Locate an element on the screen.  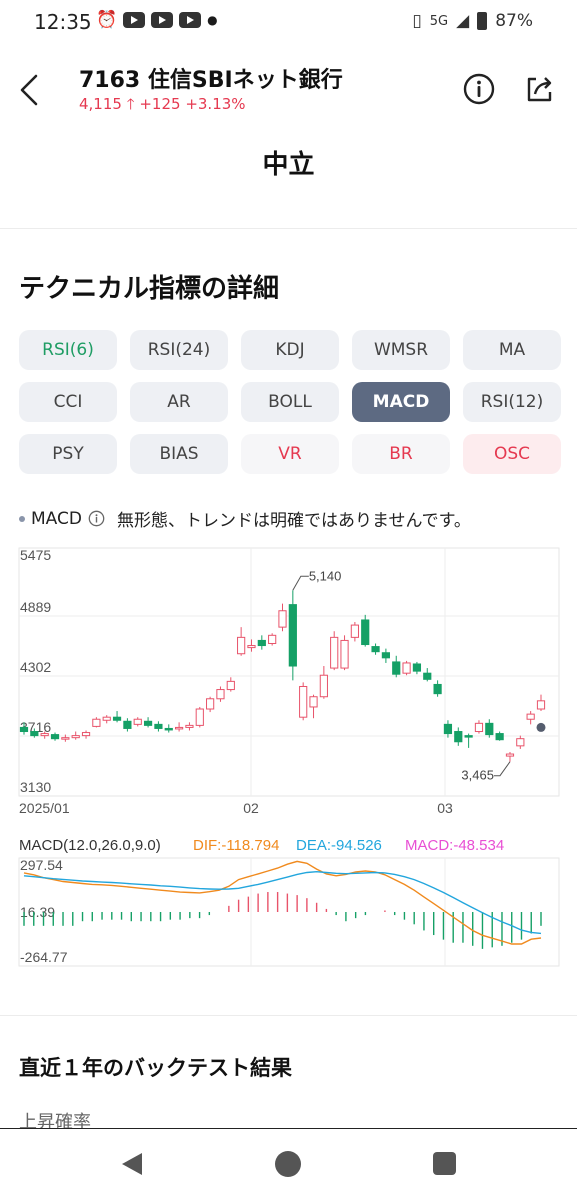
macd-legend-macd: MACD:-48.534 is located at coordinates (454, 845).